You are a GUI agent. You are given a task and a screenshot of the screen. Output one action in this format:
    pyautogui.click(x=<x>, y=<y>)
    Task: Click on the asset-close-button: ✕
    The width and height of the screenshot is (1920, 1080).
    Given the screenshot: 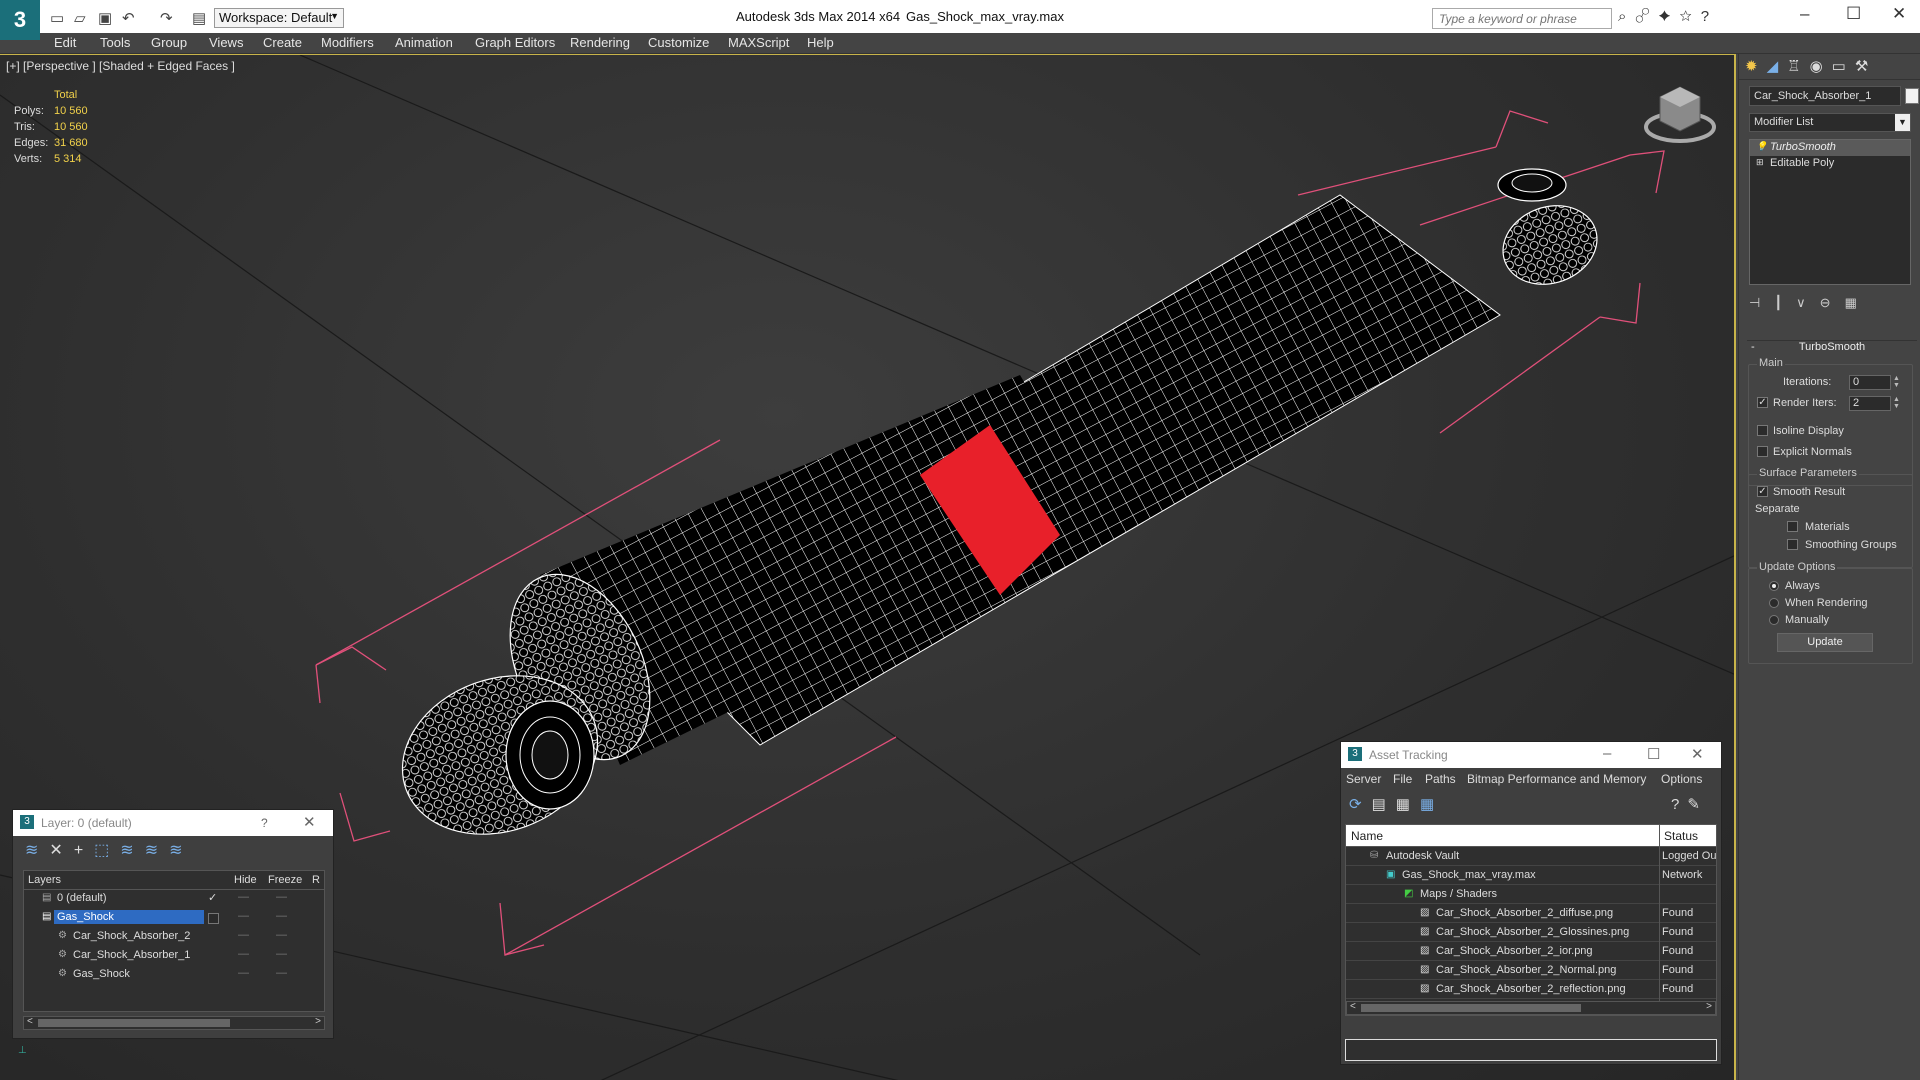 What is the action you would take?
    pyautogui.click(x=1697, y=754)
    